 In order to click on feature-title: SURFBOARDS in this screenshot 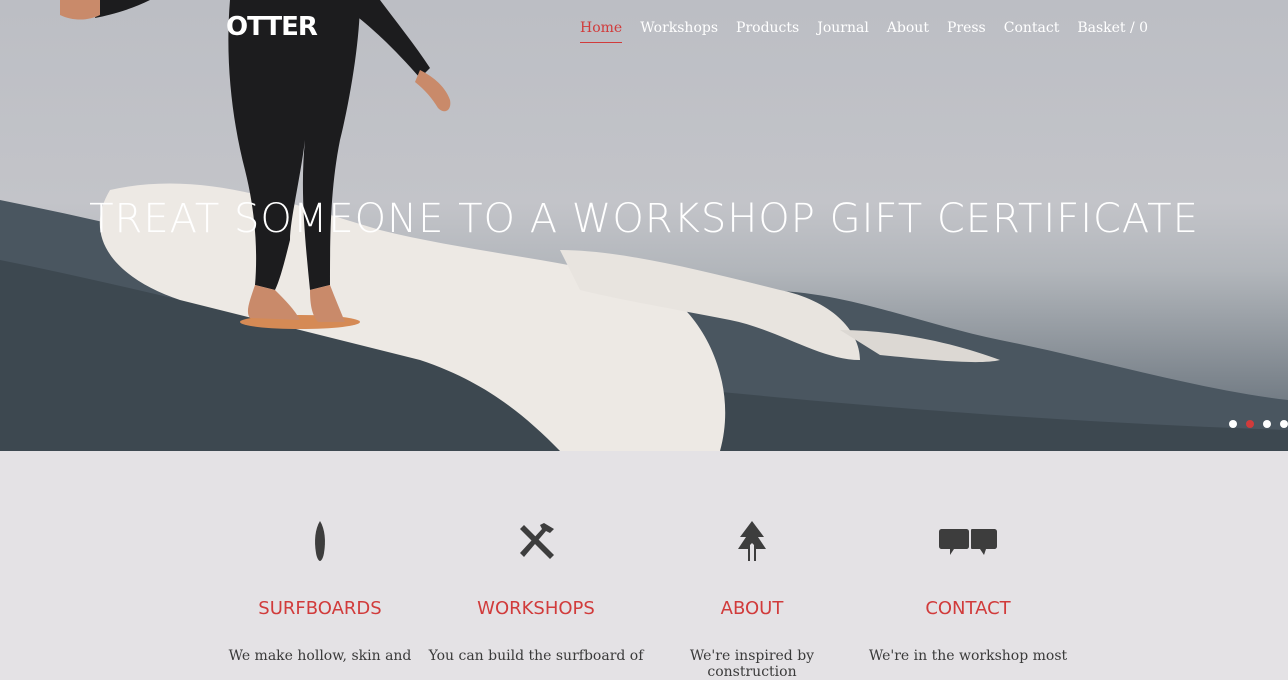, I will do `click(320, 608)`.